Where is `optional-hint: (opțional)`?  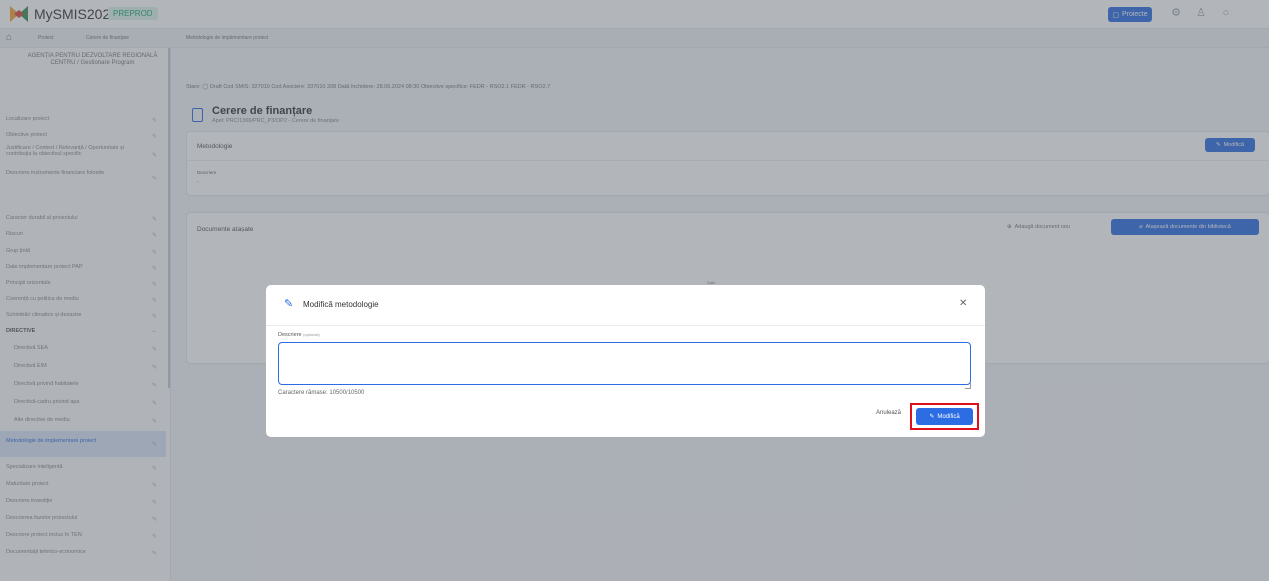
optional-hint: (opțional) is located at coordinates (311, 334).